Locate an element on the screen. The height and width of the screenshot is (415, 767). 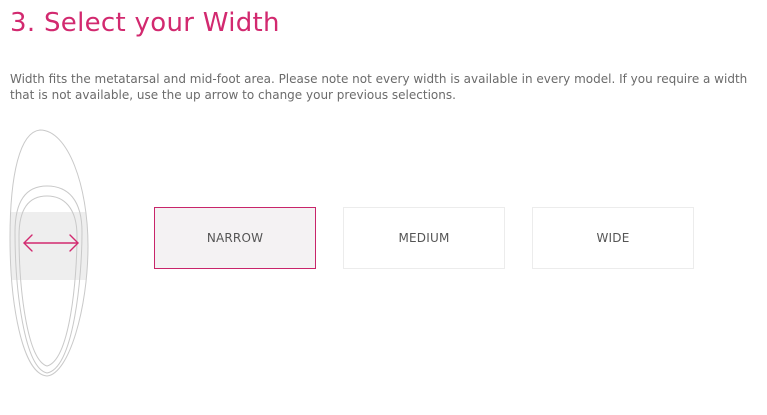
width-option-wide: WIDE is located at coordinates (613, 238).